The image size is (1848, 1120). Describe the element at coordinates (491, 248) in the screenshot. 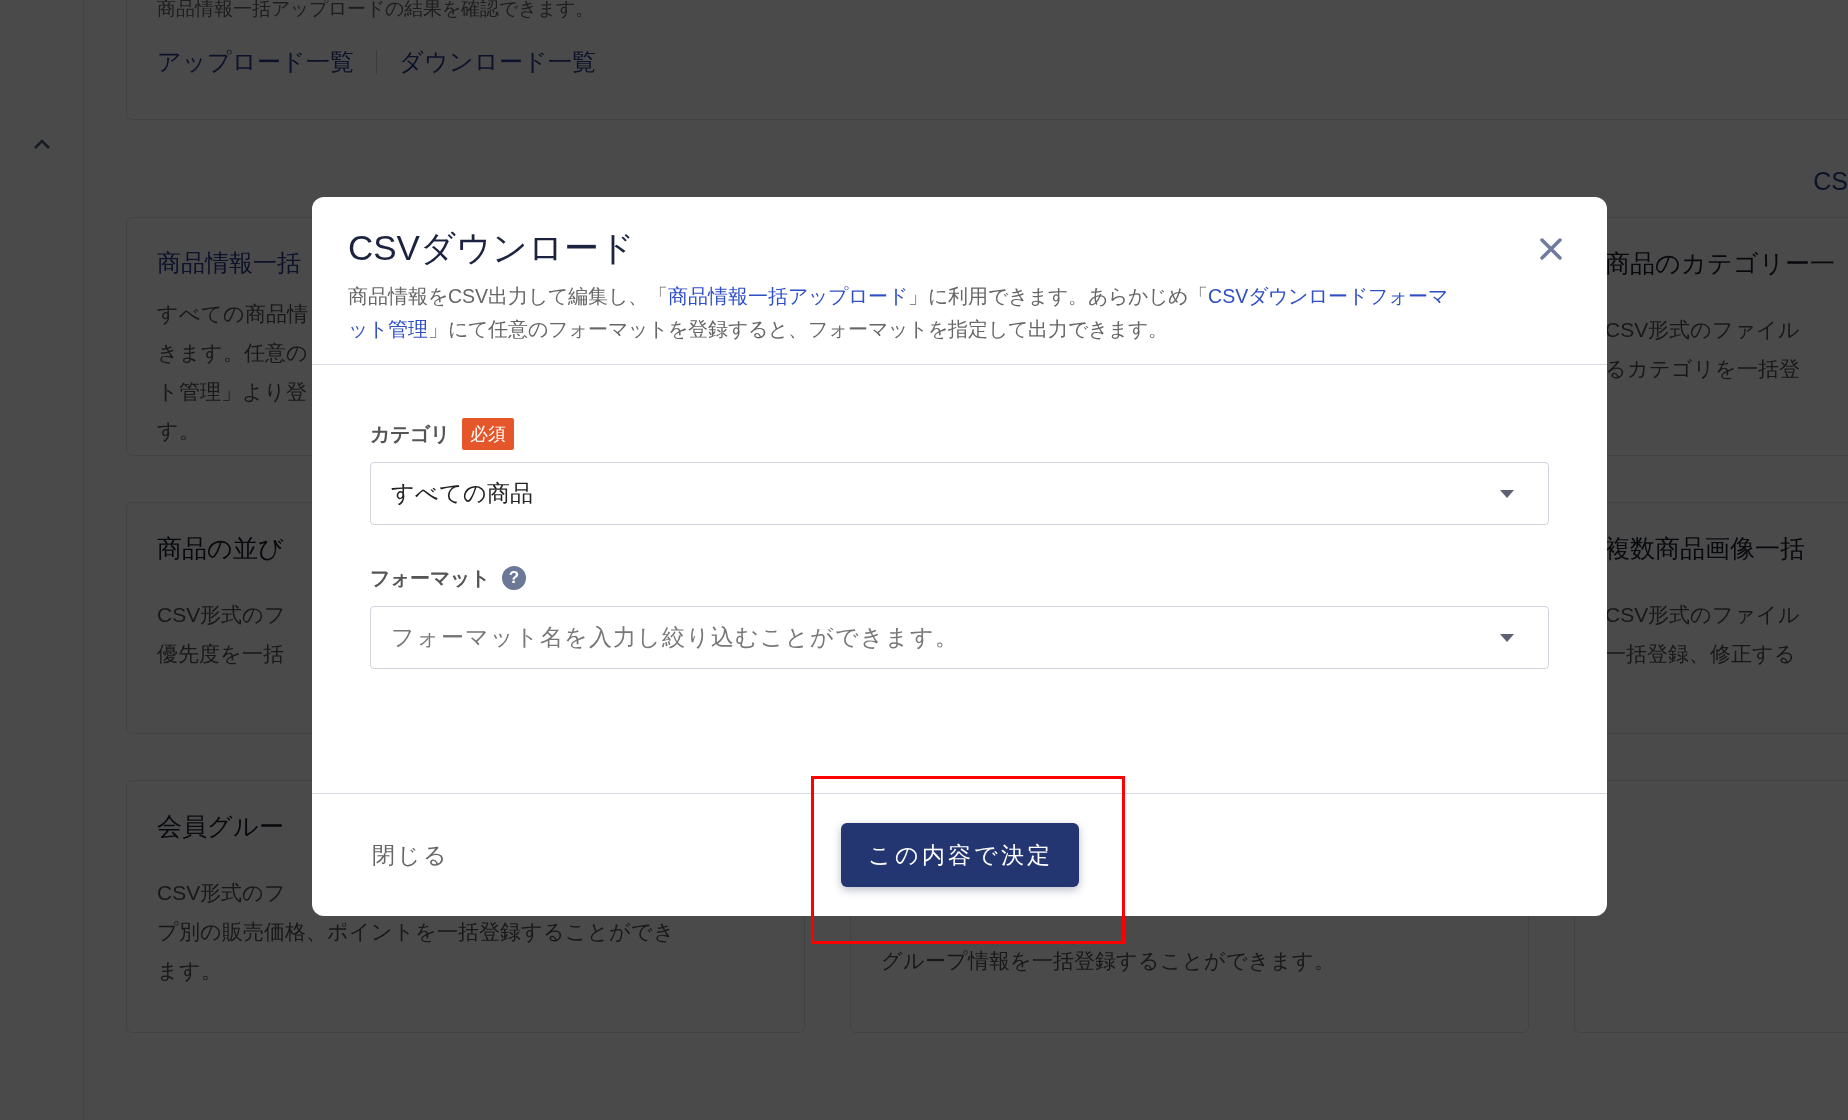

I see `dialog-title: CSVダウンロード` at that location.